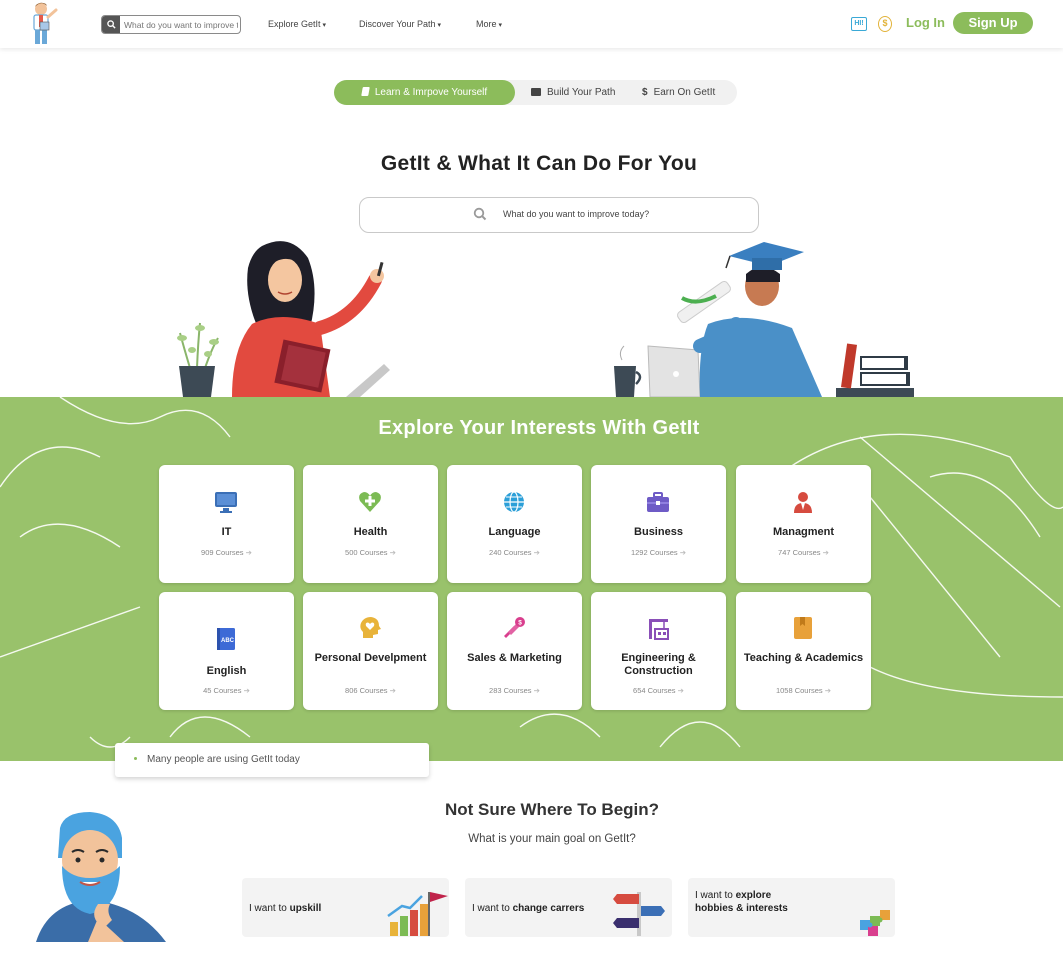 This screenshot has width=1063, height=958. What do you see at coordinates (514, 627) in the screenshot?
I see `megaphone-icon: $` at bounding box center [514, 627].